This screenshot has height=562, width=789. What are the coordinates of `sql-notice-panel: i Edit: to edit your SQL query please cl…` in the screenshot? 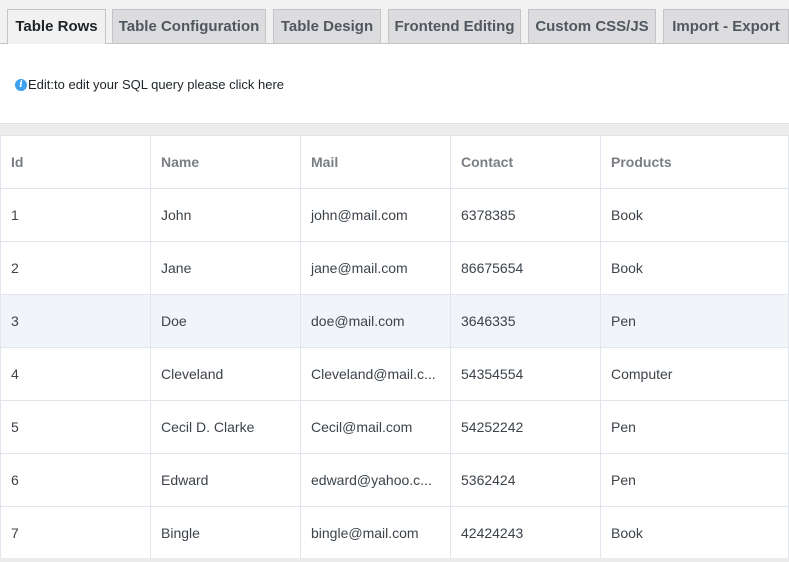 It's located at (394, 84).